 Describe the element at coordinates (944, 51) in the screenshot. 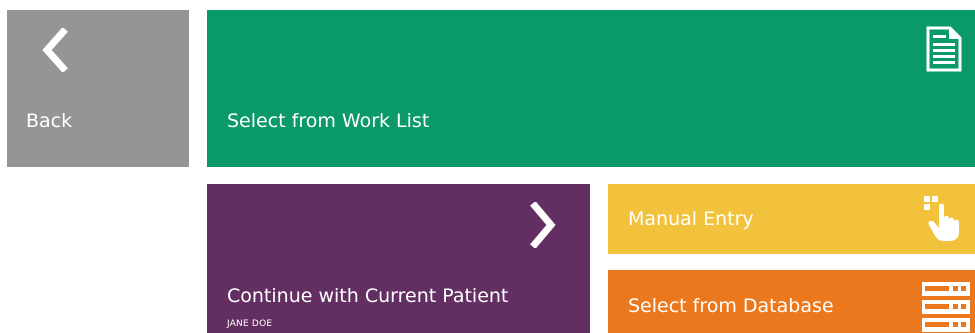

I see `document-icon` at that location.